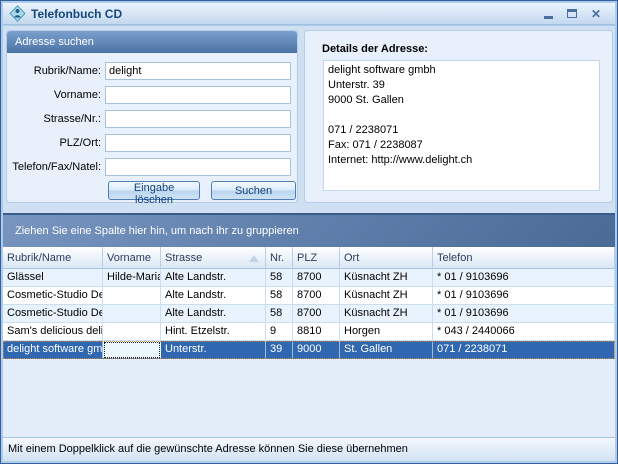 The width and height of the screenshot is (618, 464). What do you see at coordinates (596, 14) in the screenshot?
I see `close-icon: ✕` at bounding box center [596, 14].